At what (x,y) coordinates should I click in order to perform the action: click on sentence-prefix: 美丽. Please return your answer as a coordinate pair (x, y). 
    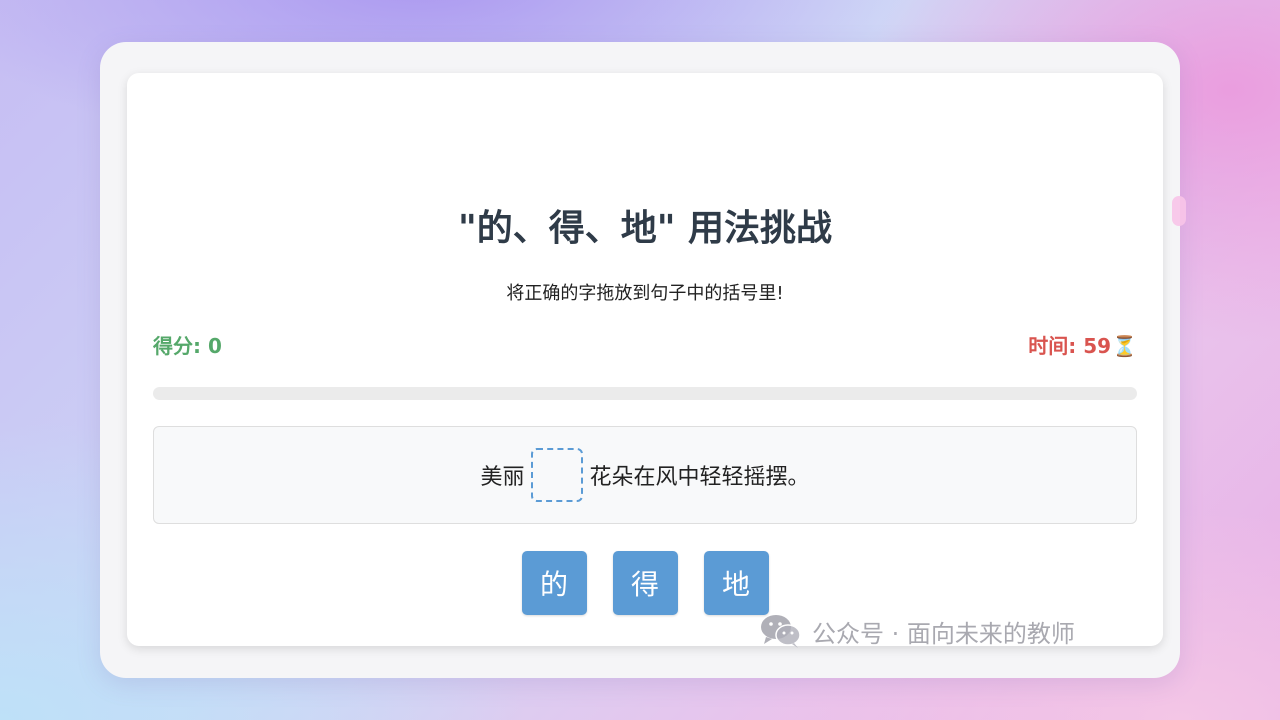
    Looking at the image, I should click on (502, 477).